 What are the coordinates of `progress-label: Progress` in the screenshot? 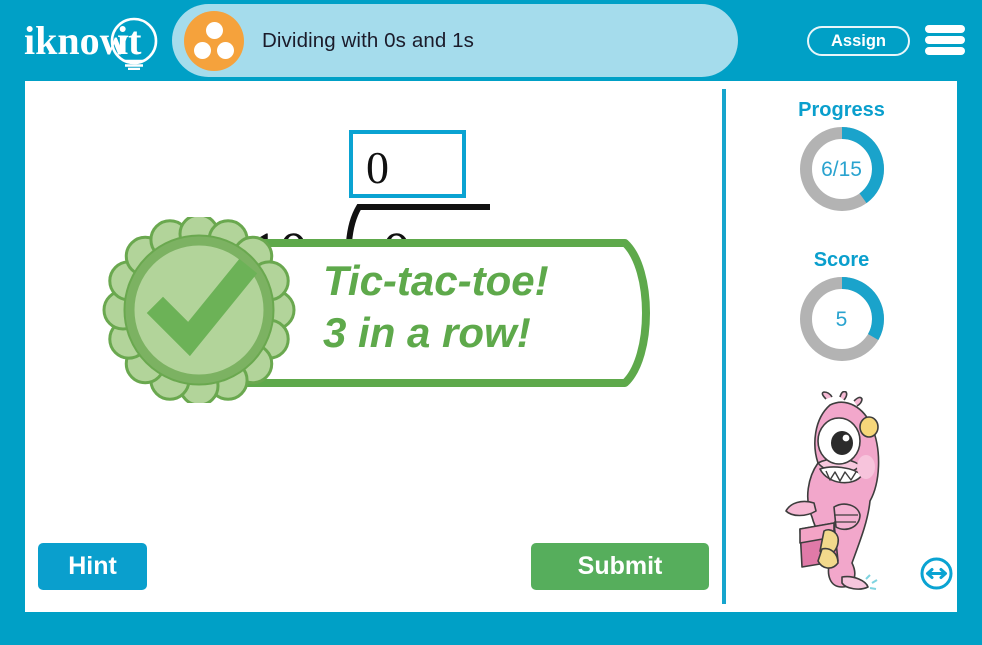 It's located at (841, 110).